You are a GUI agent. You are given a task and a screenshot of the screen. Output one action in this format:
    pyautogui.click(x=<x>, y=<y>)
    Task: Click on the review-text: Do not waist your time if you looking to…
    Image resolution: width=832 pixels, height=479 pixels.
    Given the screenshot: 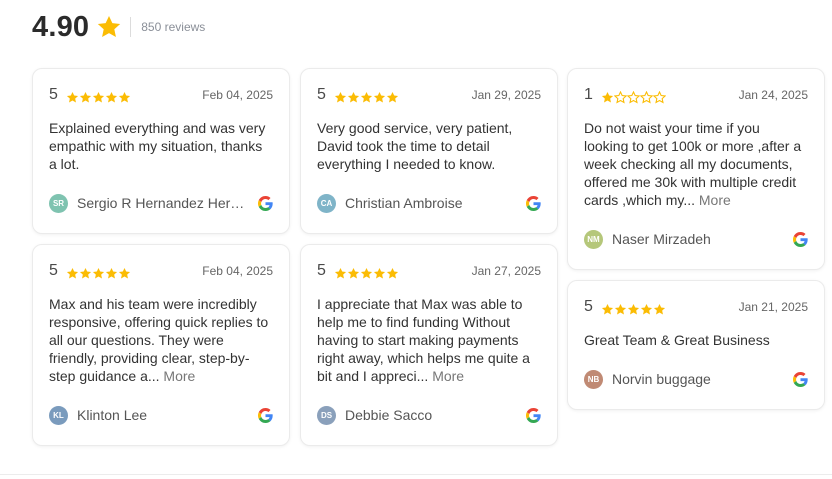 What is the action you would take?
    pyautogui.click(x=696, y=164)
    